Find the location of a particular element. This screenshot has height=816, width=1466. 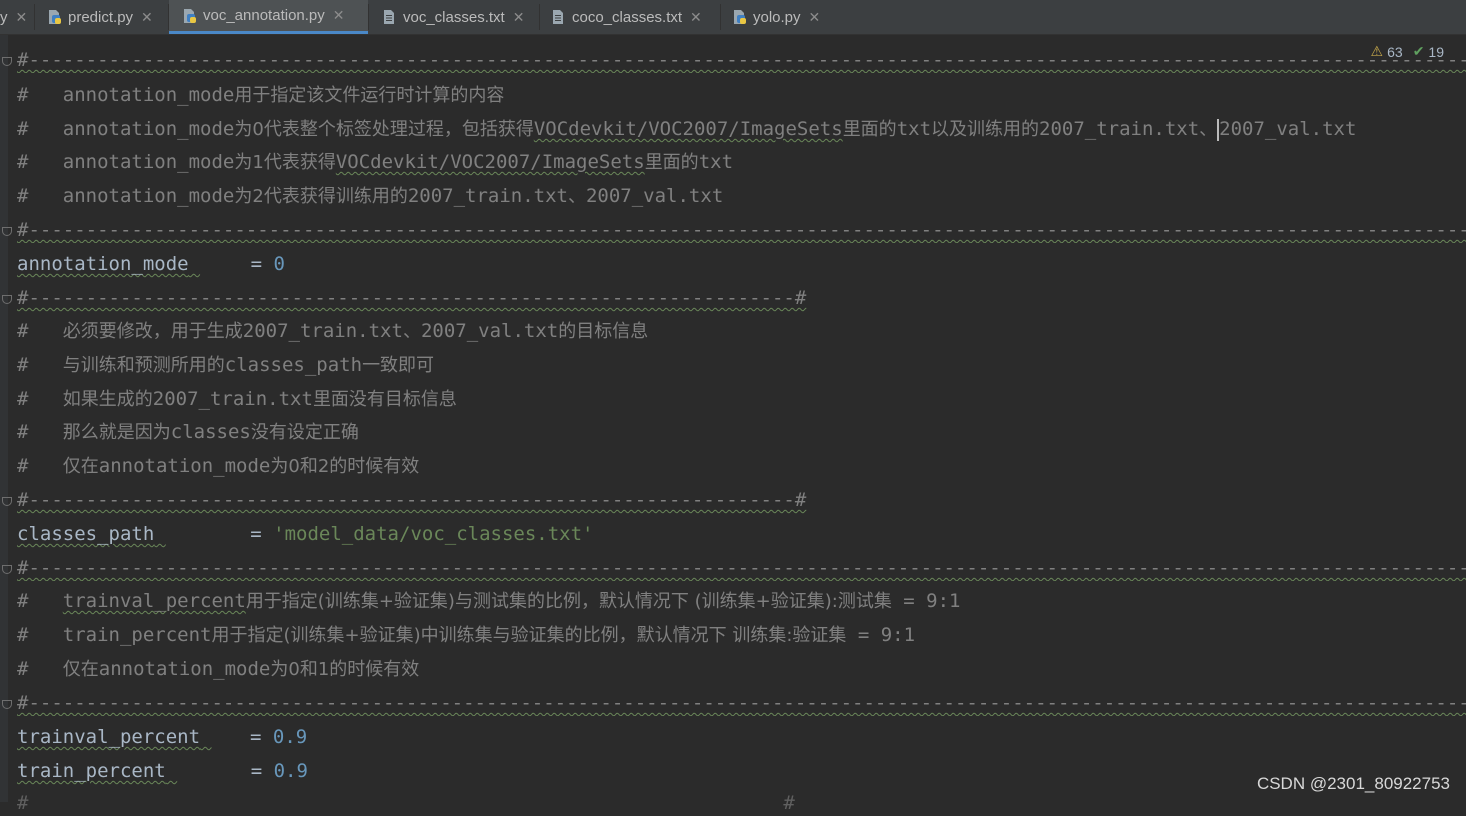

comment-text: 为0代表整个标签处理过程，包括获得 is located at coordinates (384, 129).